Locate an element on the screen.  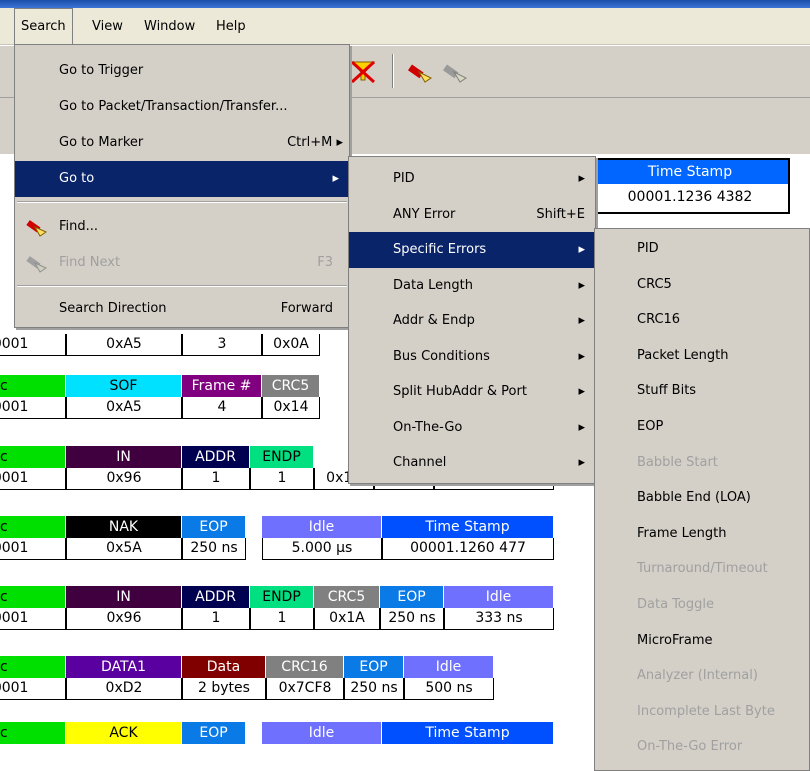
trace-field-value: 00001.1260 477 is located at coordinates (468, 549).